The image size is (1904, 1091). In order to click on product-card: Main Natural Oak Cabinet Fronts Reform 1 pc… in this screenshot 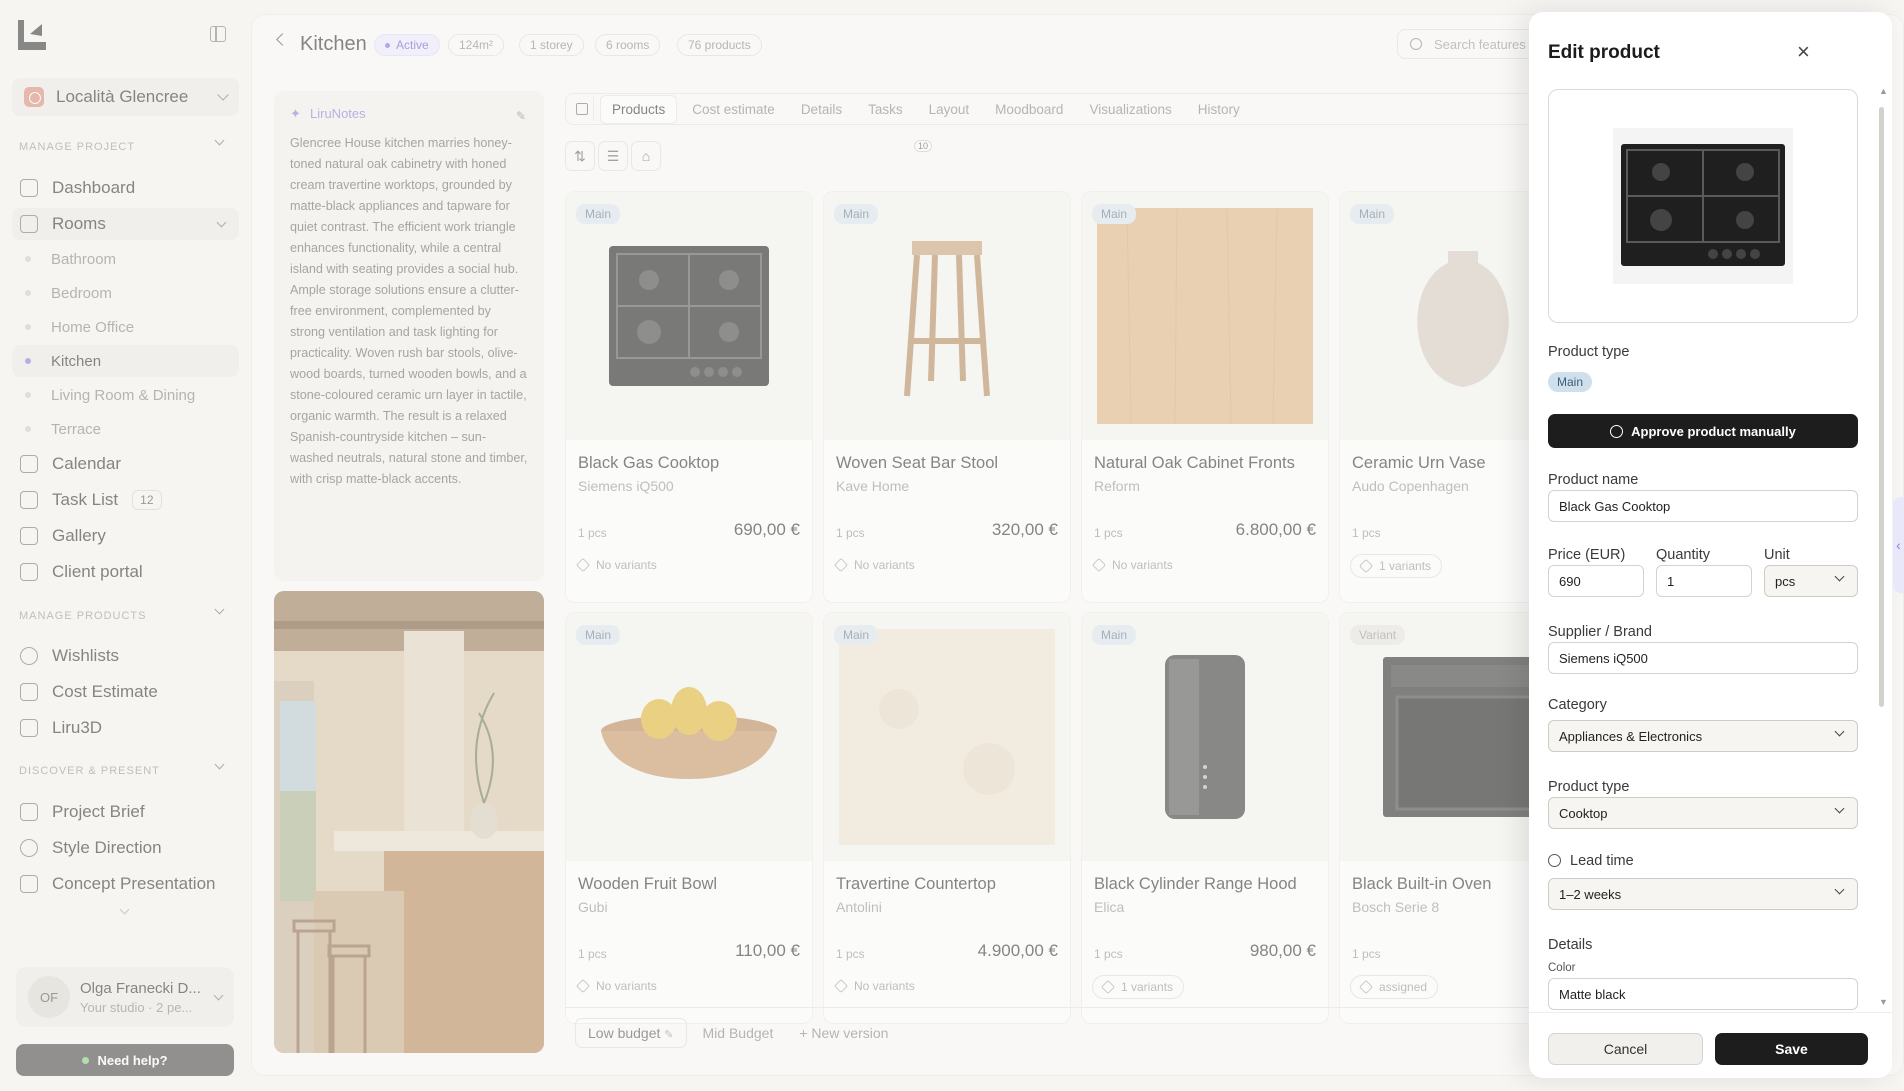, I will do `click(1205, 397)`.